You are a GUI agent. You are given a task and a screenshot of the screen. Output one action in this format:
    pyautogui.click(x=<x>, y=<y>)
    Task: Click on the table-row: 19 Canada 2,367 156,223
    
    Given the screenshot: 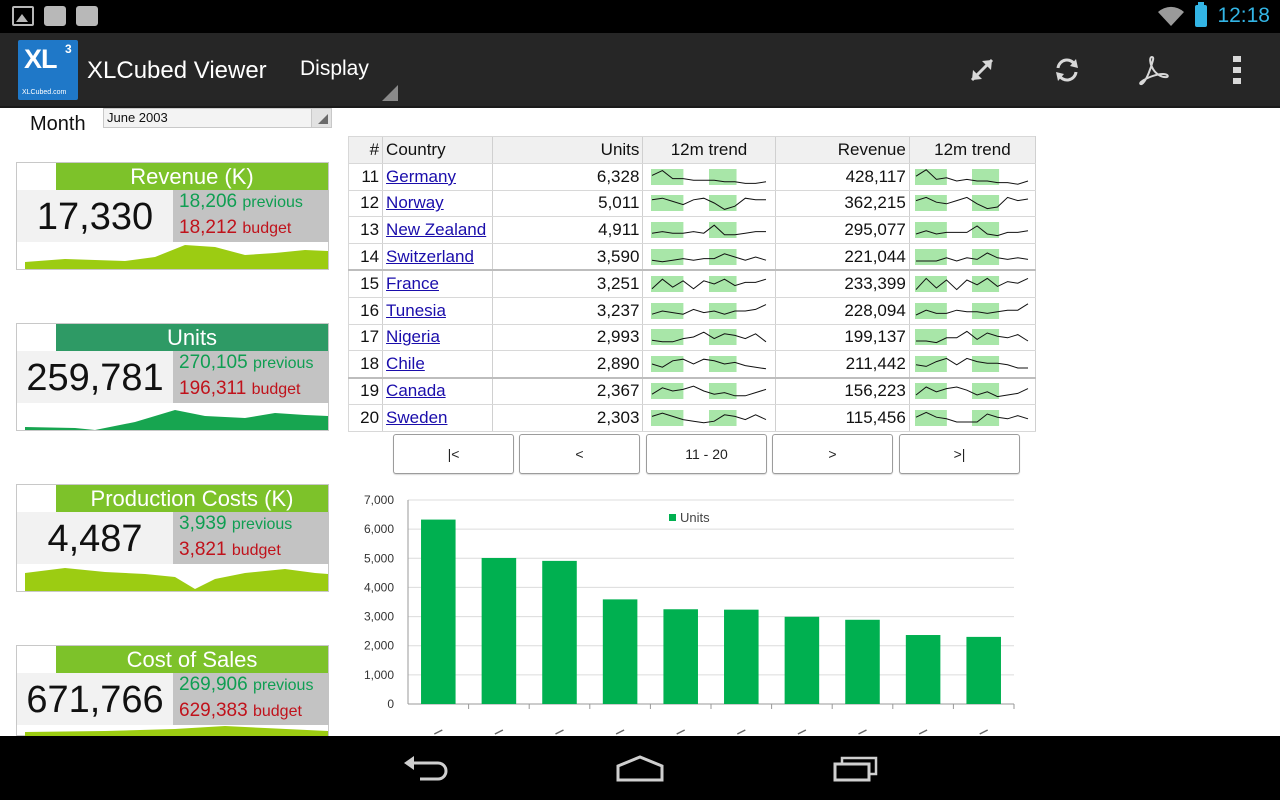 What is the action you would take?
    pyautogui.click(x=692, y=390)
    